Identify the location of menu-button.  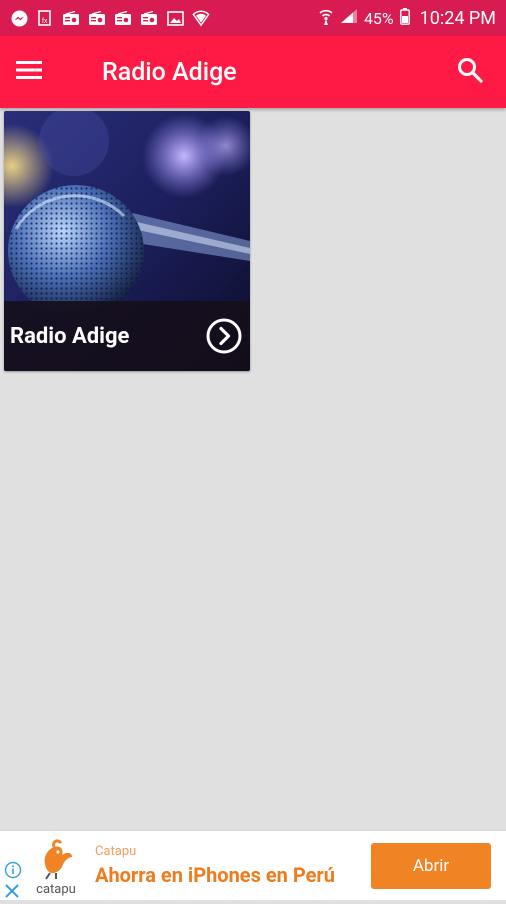
(40, 72).